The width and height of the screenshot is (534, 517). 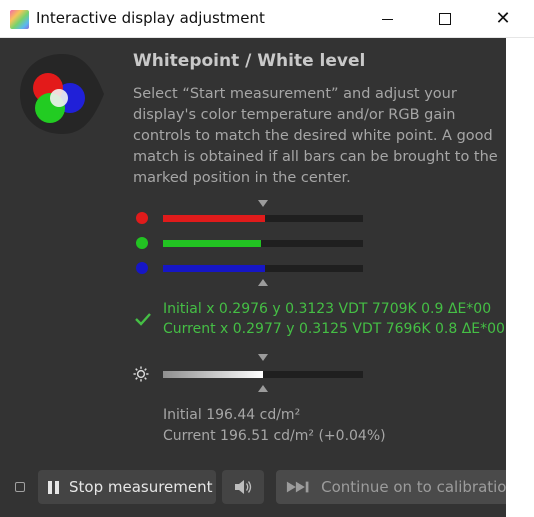 I want to click on checkmark-icon, so click(x=143, y=319).